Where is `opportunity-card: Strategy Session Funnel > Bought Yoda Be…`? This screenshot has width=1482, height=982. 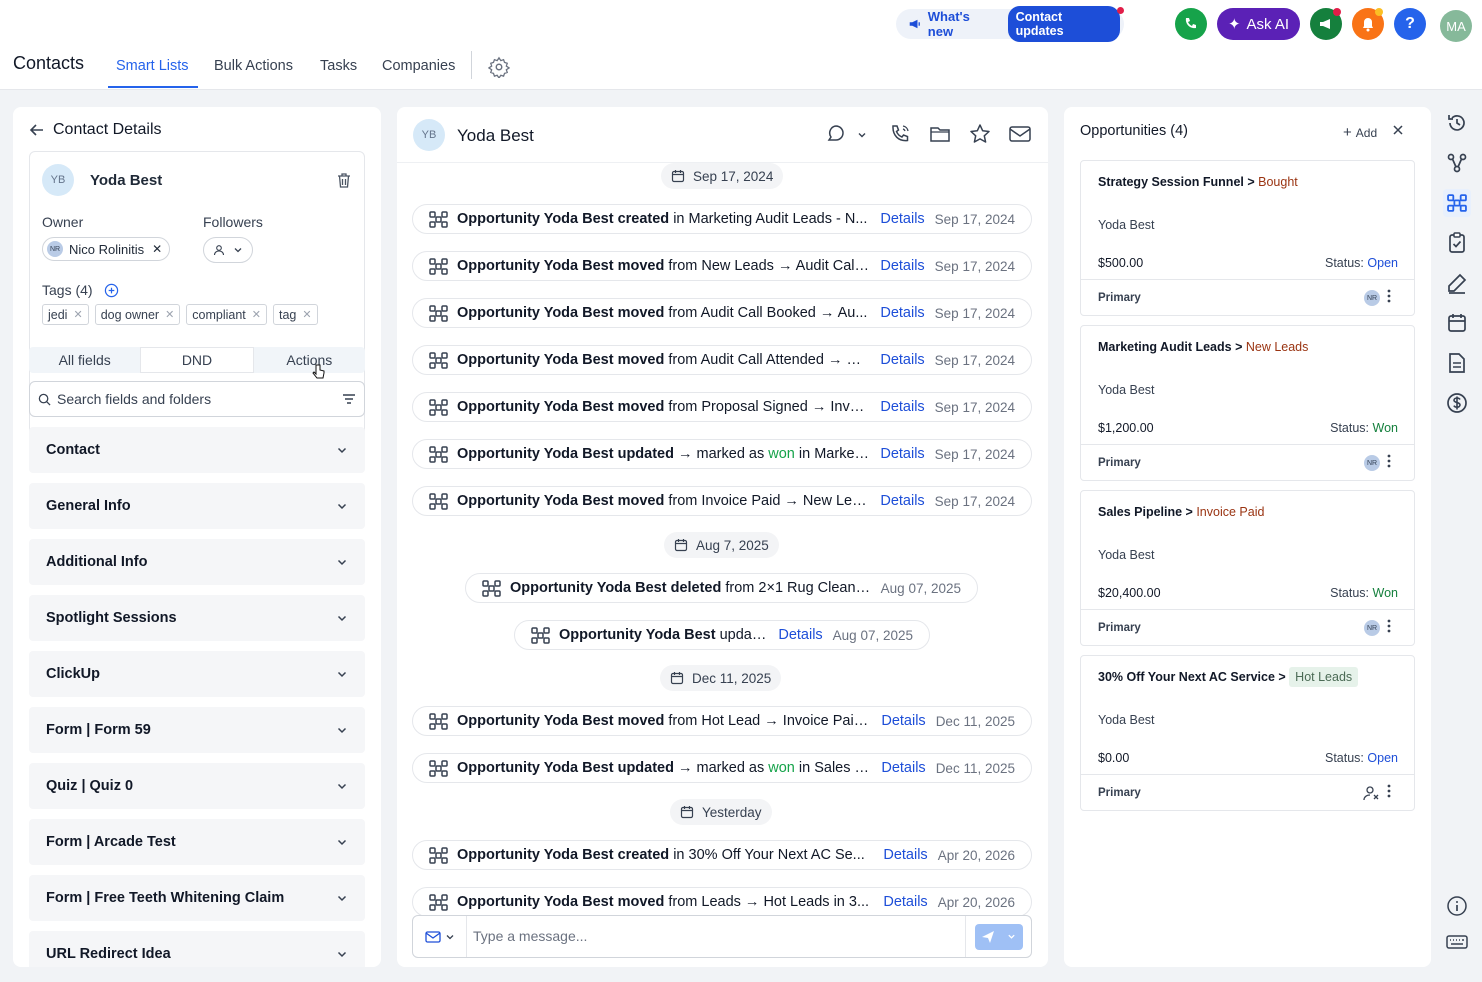 opportunity-card: Strategy Session Funnel > Bought Yoda Be… is located at coordinates (1247, 238).